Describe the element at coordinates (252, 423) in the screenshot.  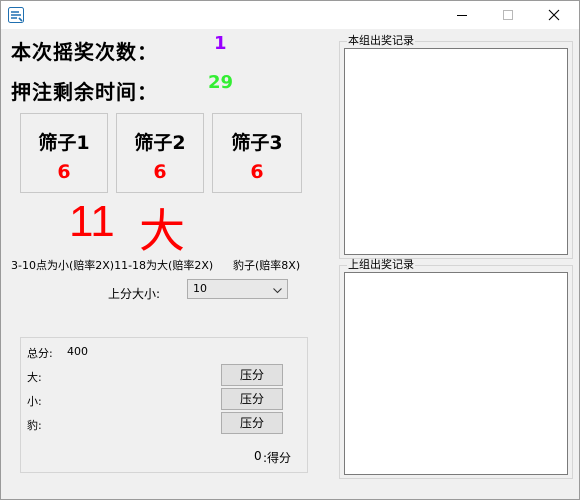
I see `bet-triple-button: 压分` at that location.